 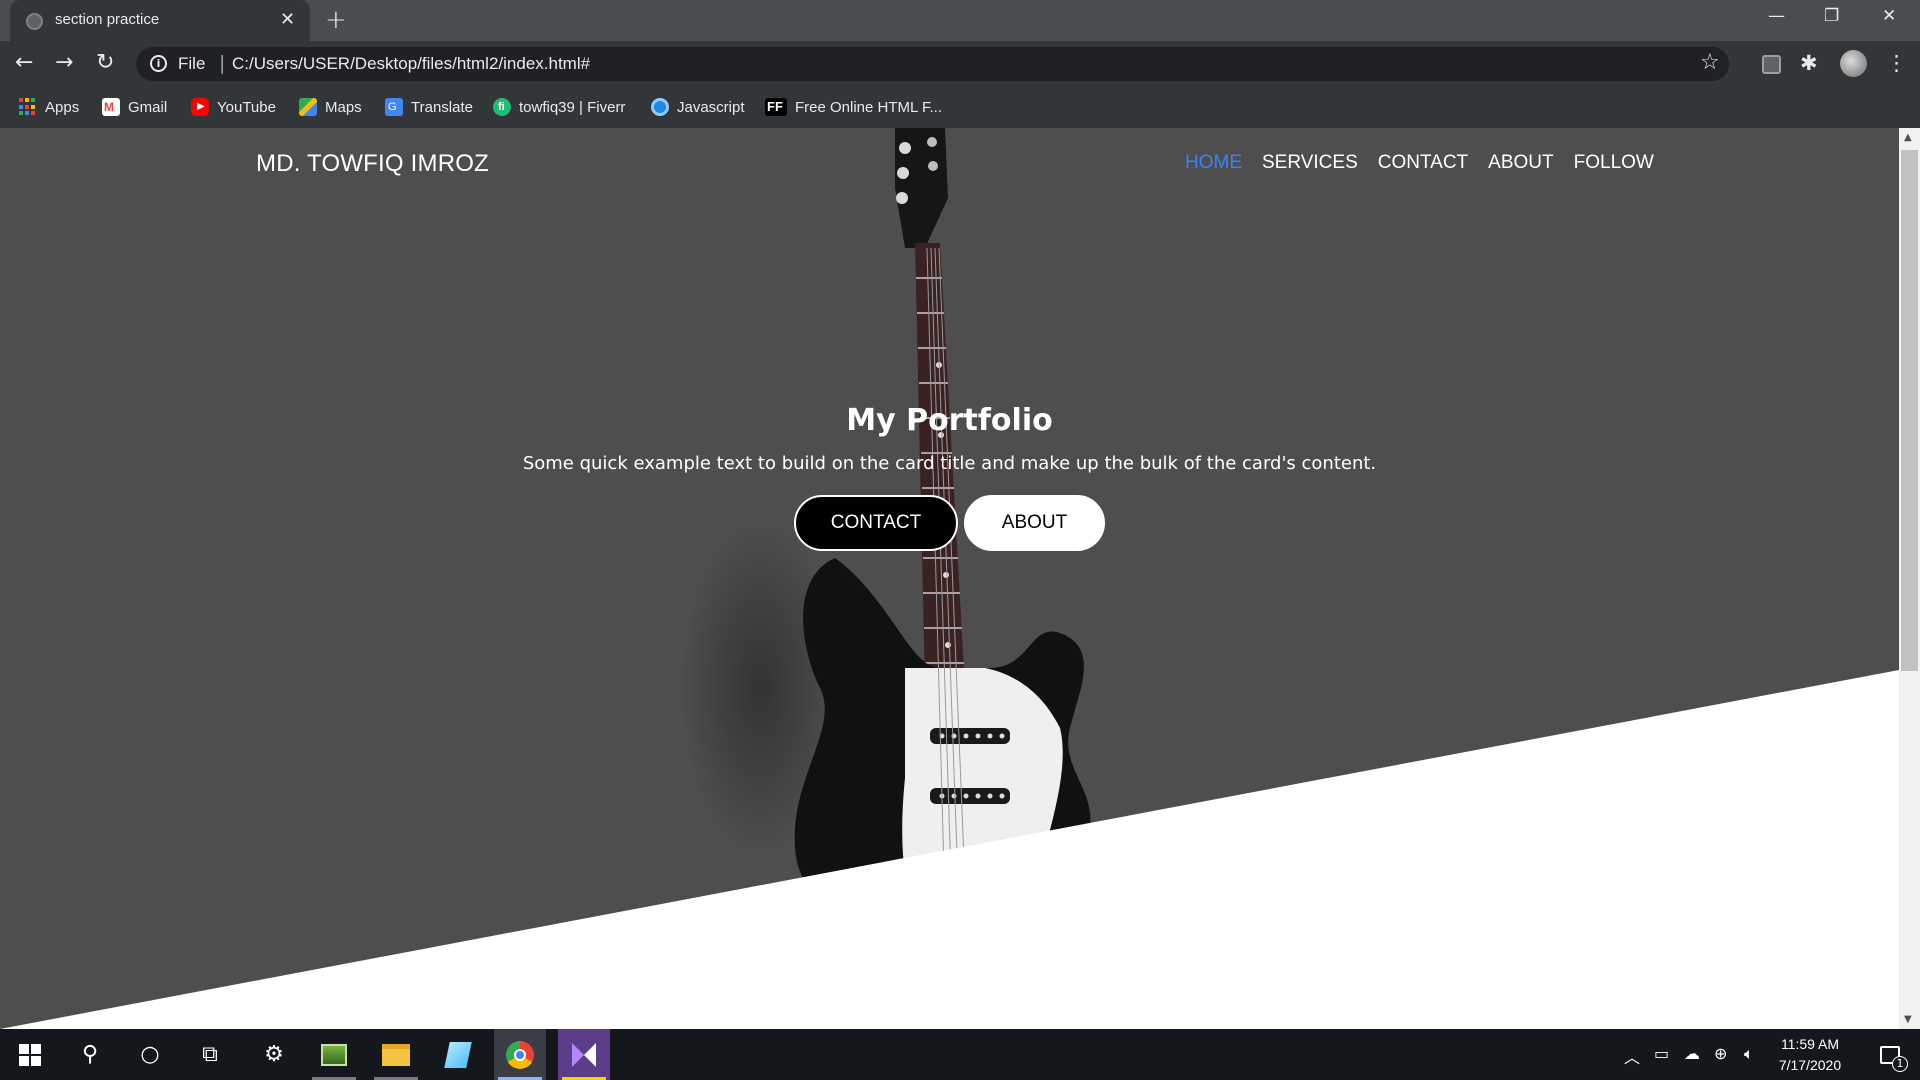 What do you see at coordinates (396, 1054) in the screenshot?
I see `file-explorer-icon` at bounding box center [396, 1054].